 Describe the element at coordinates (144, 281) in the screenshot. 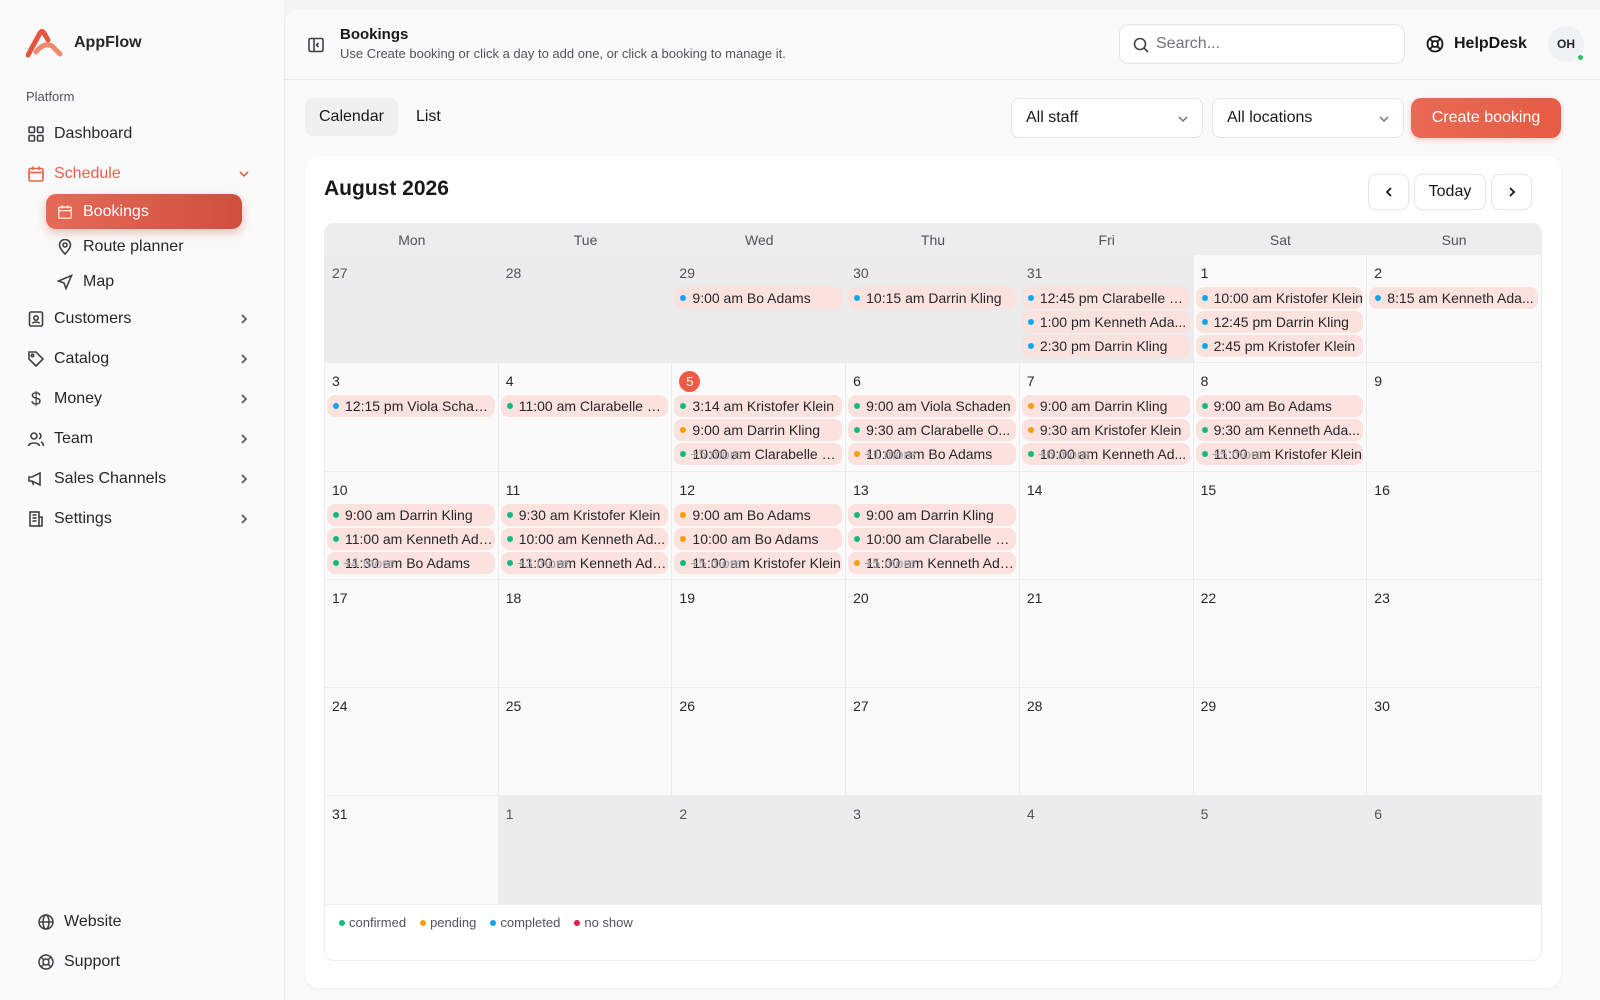

I see `sidebar-item-map: Map` at that location.